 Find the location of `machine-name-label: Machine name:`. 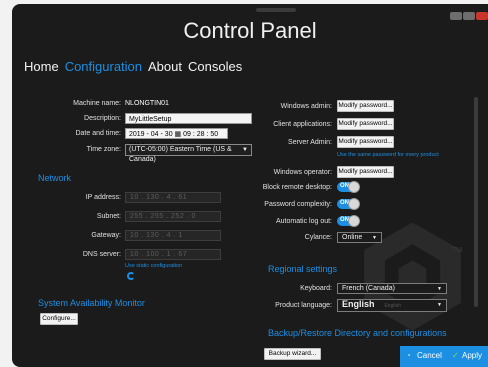

machine-name-label: Machine name: is located at coordinates (97, 103).